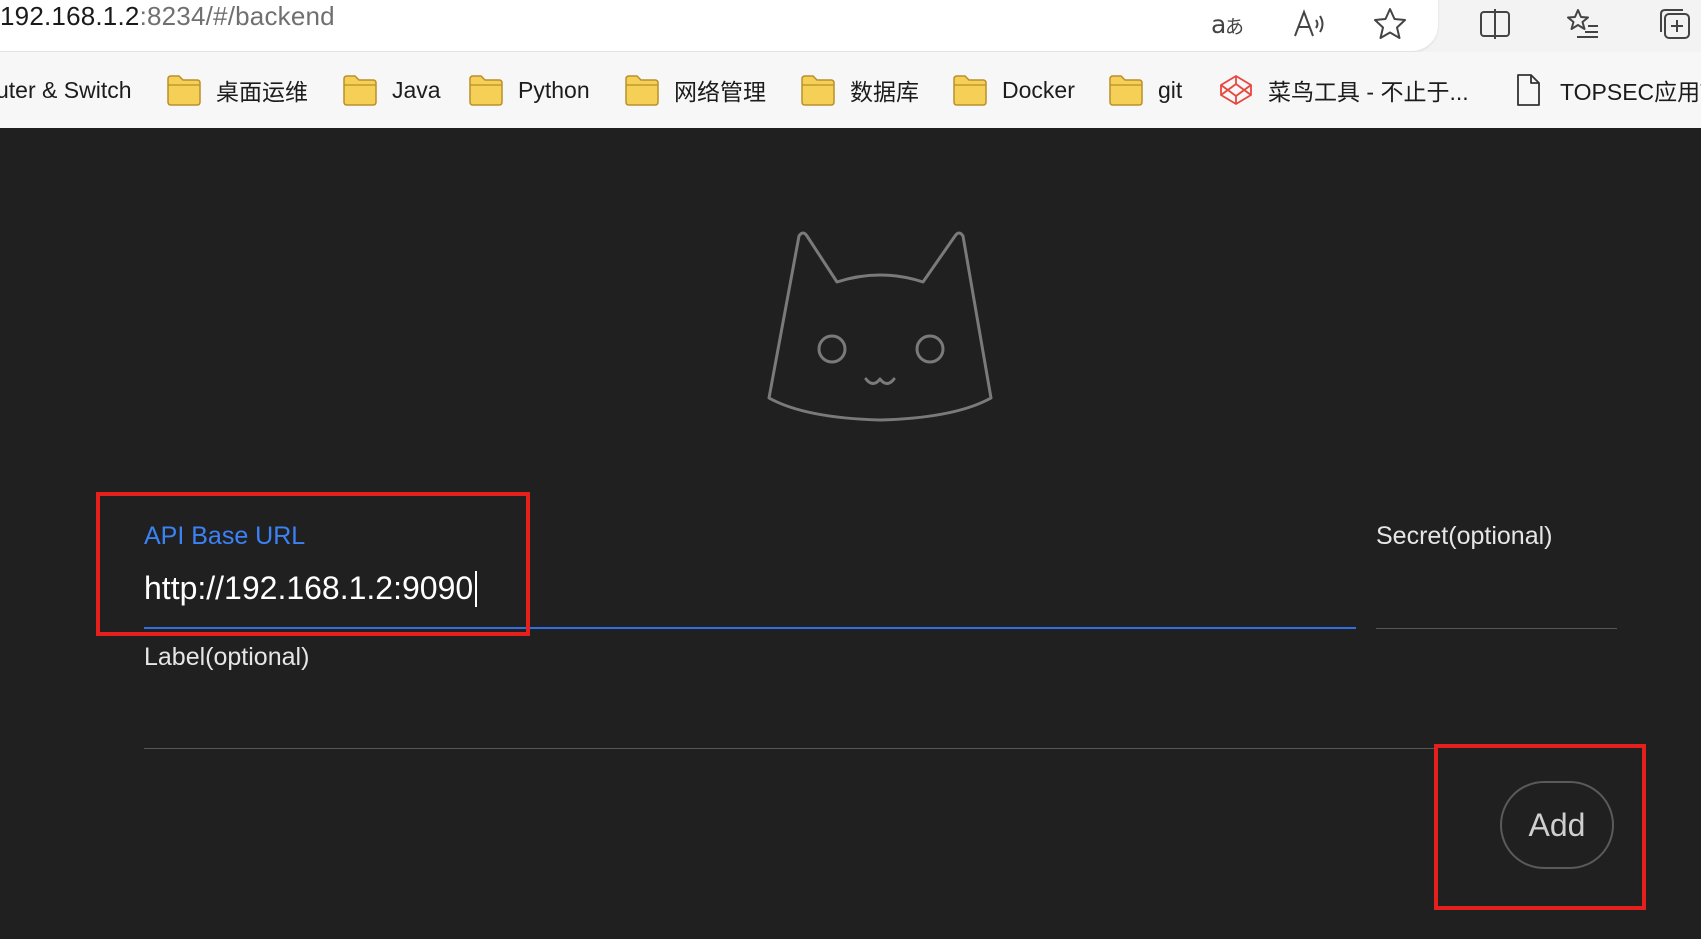  I want to click on bookmark-folder-git: git, so click(1145, 90).